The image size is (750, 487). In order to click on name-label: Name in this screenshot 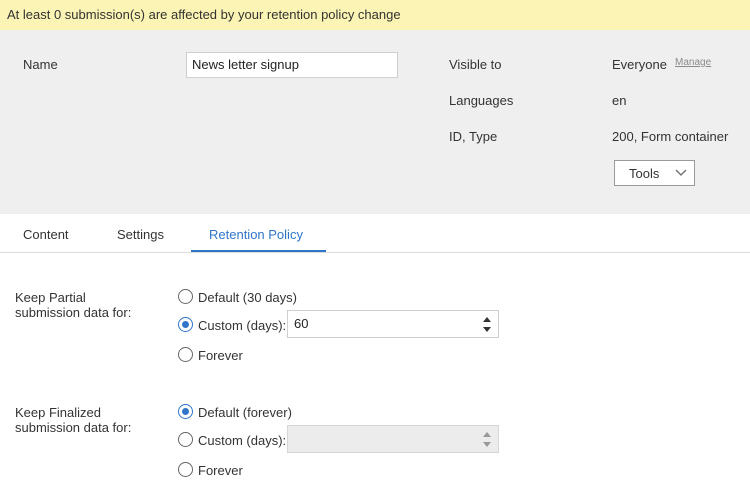, I will do `click(40, 64)`.